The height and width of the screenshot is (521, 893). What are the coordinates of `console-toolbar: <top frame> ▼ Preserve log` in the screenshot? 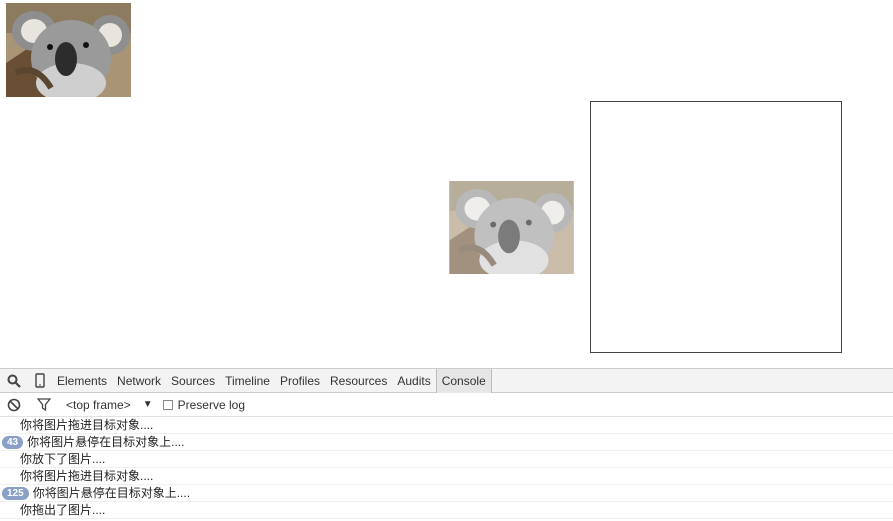 It's located at (446, 405).